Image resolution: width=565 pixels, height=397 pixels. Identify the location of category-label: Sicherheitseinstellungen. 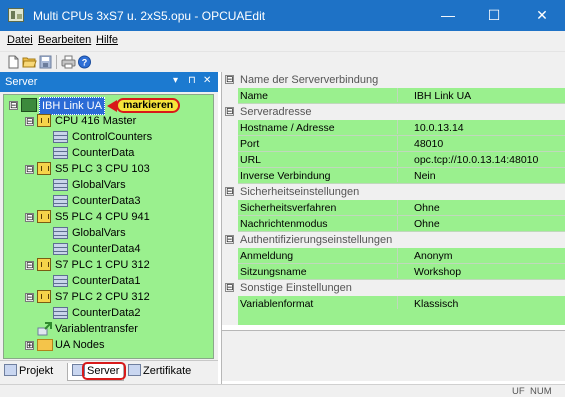
(300, 192).